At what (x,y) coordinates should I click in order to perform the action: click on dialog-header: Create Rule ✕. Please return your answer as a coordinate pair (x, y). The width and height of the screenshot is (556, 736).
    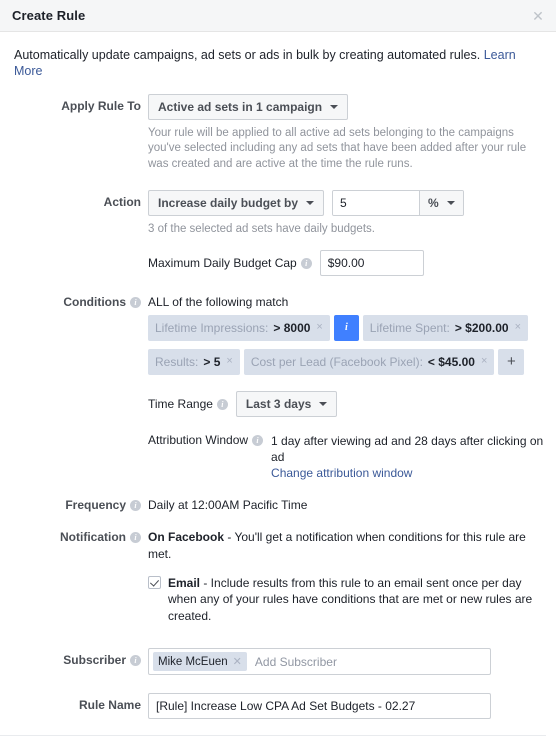
    Looking at the image, I should click on (278, 16).